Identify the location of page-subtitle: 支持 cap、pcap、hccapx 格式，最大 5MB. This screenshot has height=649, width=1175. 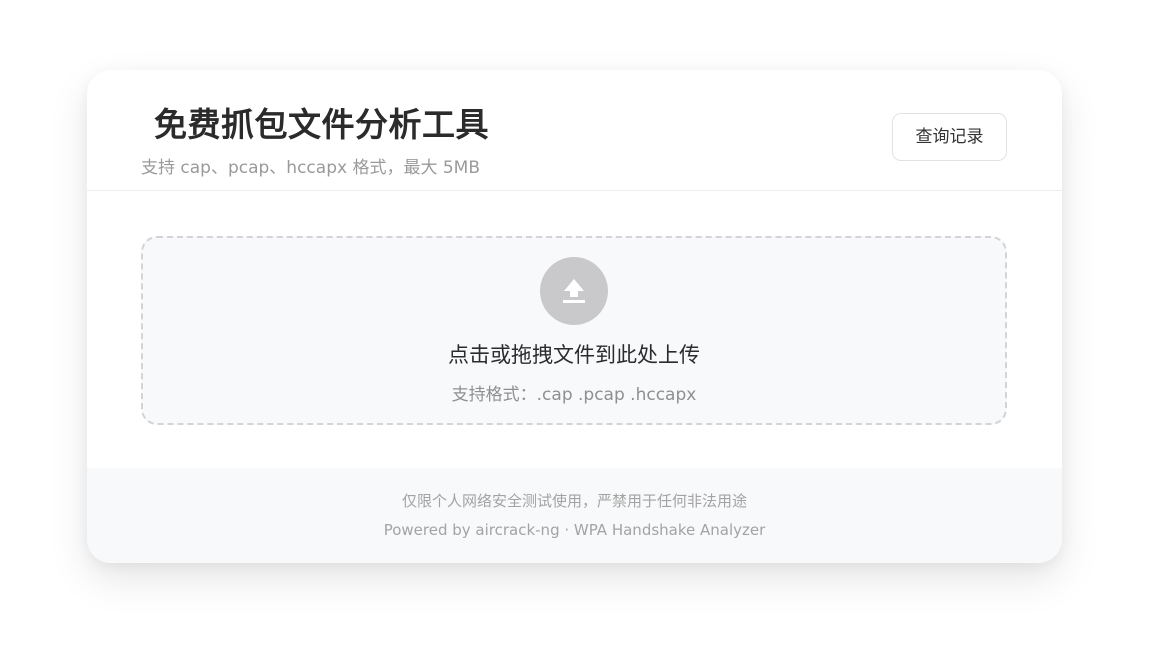
(310, 168).